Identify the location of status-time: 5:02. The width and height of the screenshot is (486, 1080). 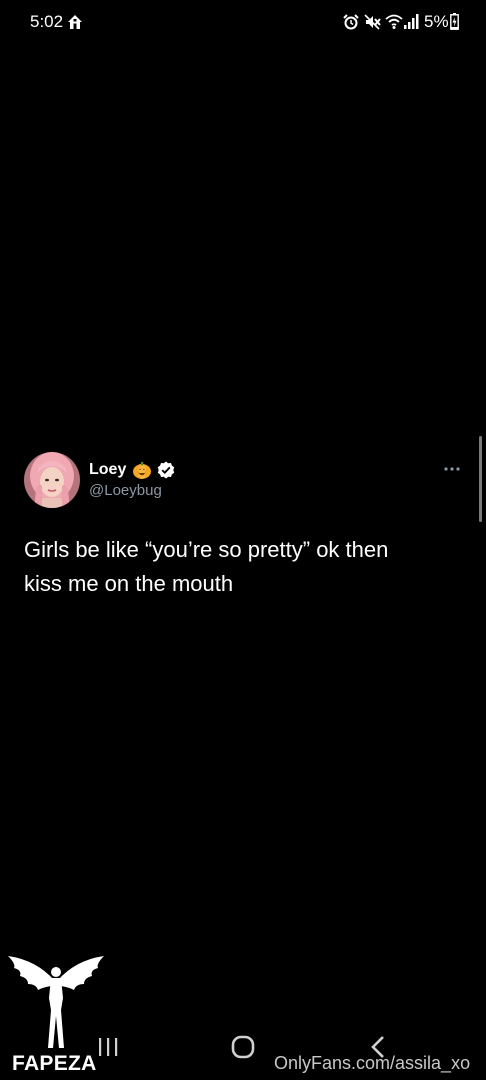
(47, 21).